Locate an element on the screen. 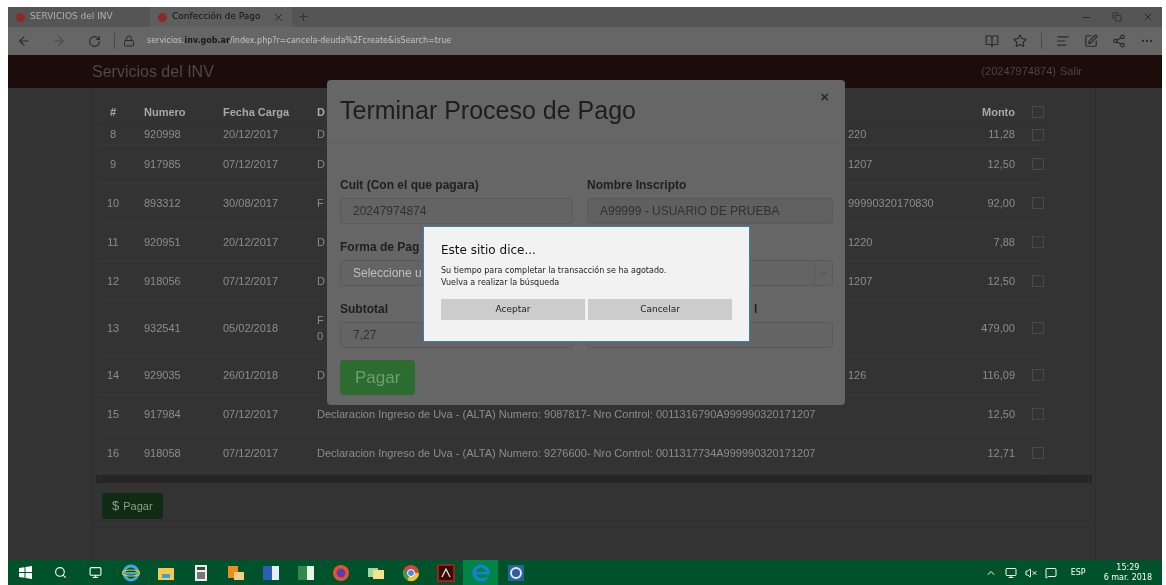 Image resolution: width=1166 pixels, height=585 pixels. table-cell-text: 12 is located at coordinates (113, 281).